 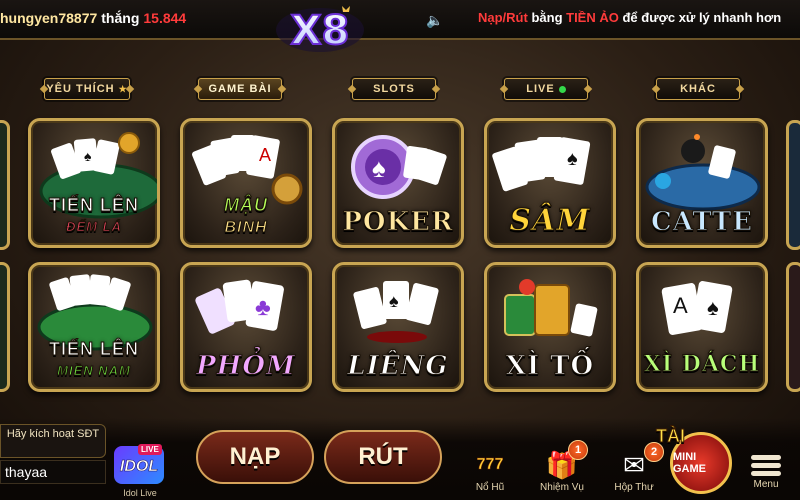 What do you see at coordinates (503, 17) in the screenshot?
I see `notice-part-1: Nạp/Rút` at bounding box center [503, 17].